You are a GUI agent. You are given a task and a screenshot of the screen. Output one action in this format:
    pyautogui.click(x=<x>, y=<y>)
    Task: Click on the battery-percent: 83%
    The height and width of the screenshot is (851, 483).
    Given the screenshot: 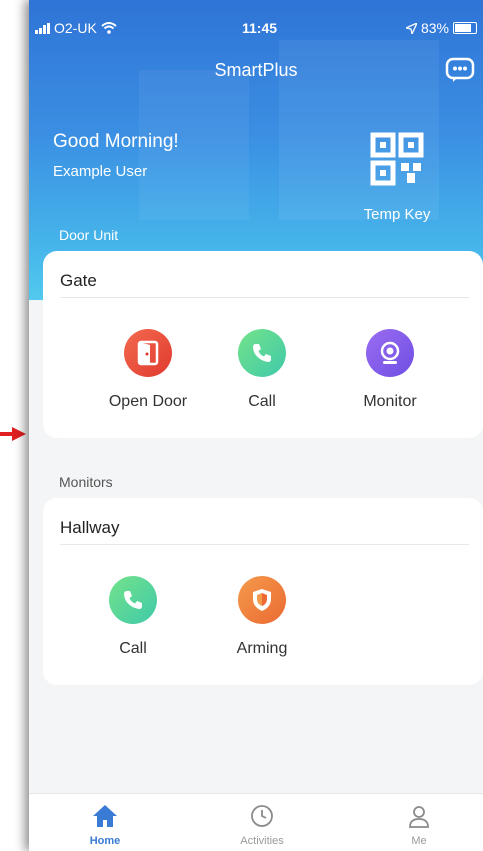 What is the action you would take?
    pyautogui.click(x=434, y=28)
    